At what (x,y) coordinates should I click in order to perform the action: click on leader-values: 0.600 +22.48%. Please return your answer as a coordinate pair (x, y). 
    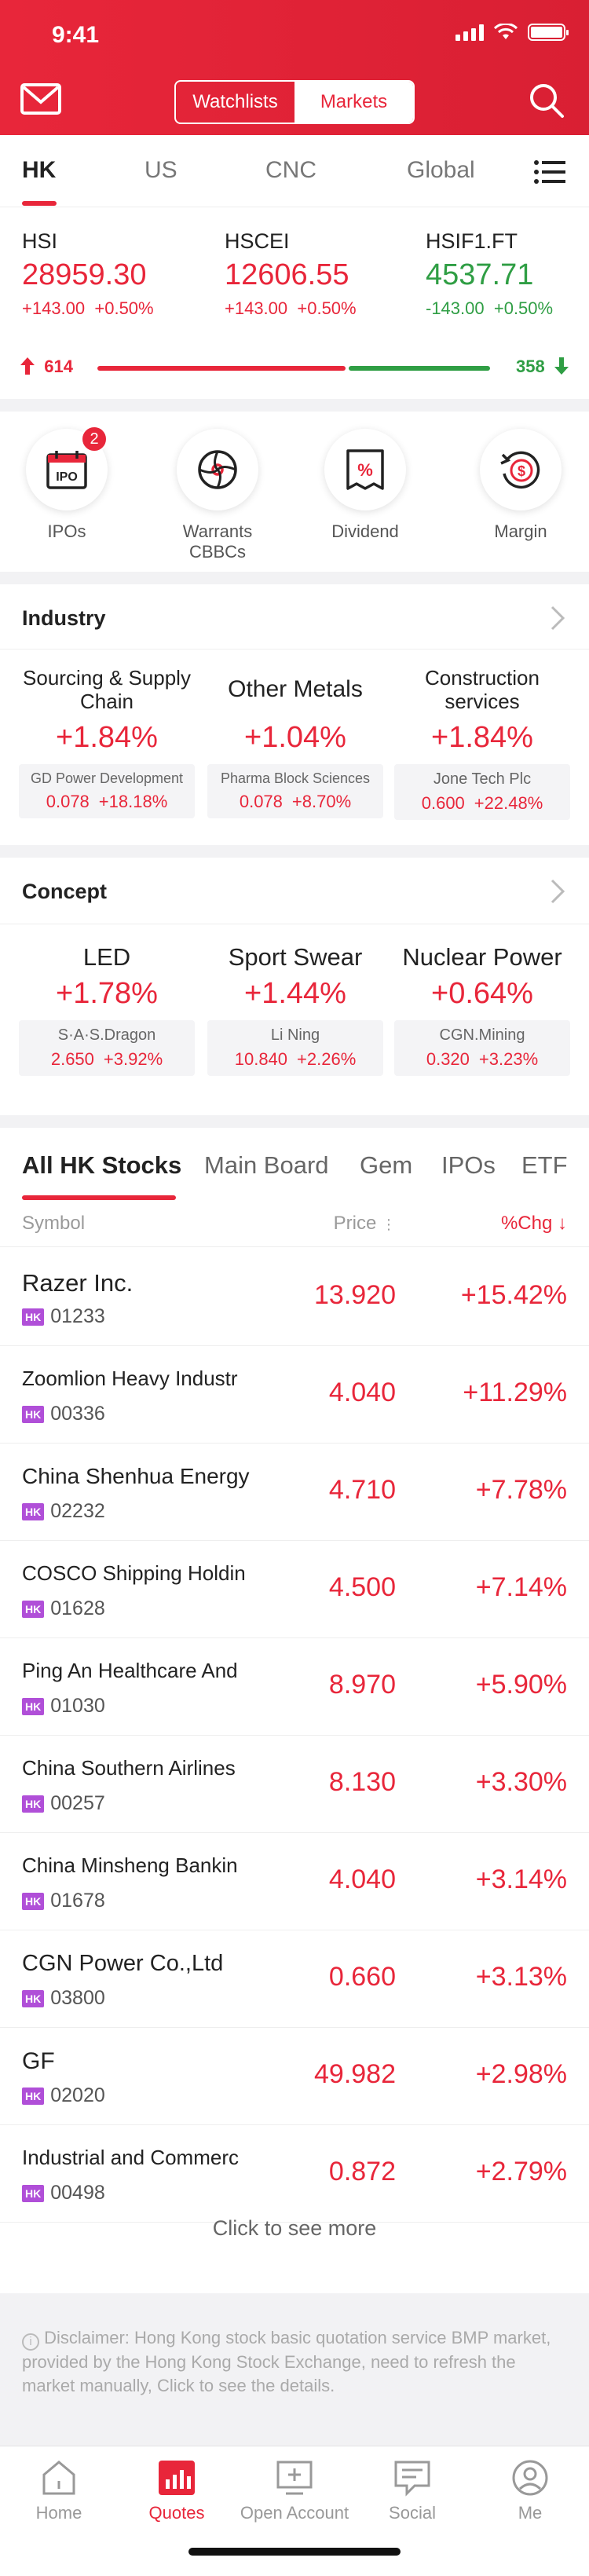
    Looking at the image, I should click on (482, 803).